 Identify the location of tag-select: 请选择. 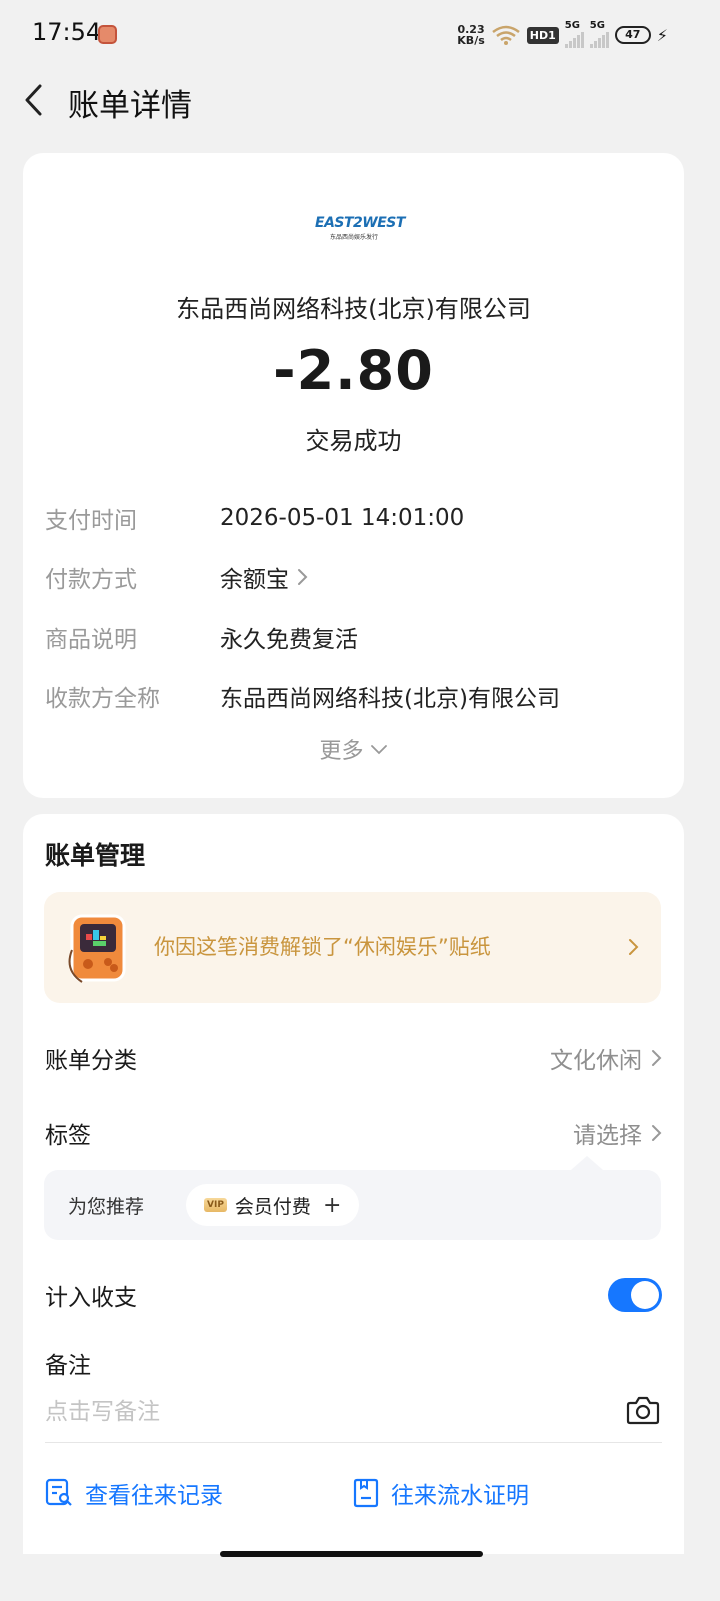
(617, 1133).